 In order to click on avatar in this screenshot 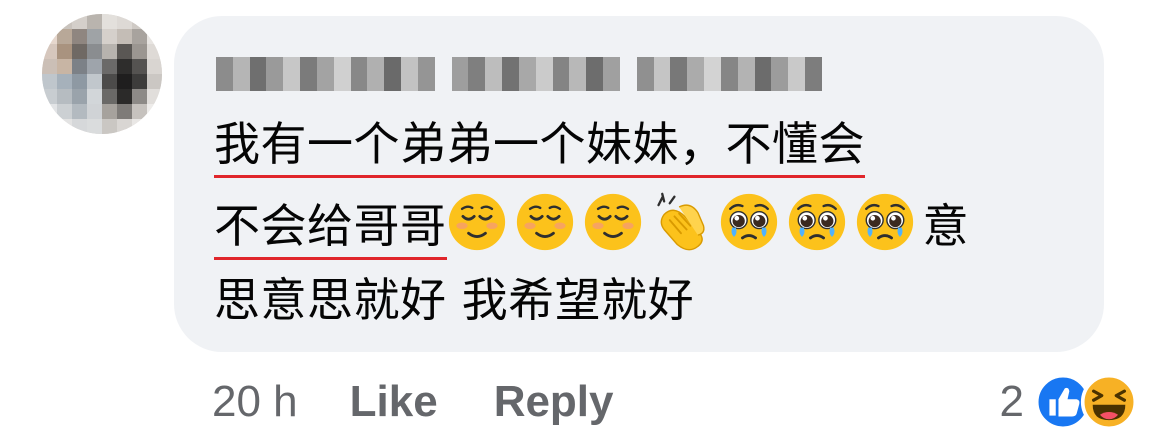, I will do `click(102, 74)`.